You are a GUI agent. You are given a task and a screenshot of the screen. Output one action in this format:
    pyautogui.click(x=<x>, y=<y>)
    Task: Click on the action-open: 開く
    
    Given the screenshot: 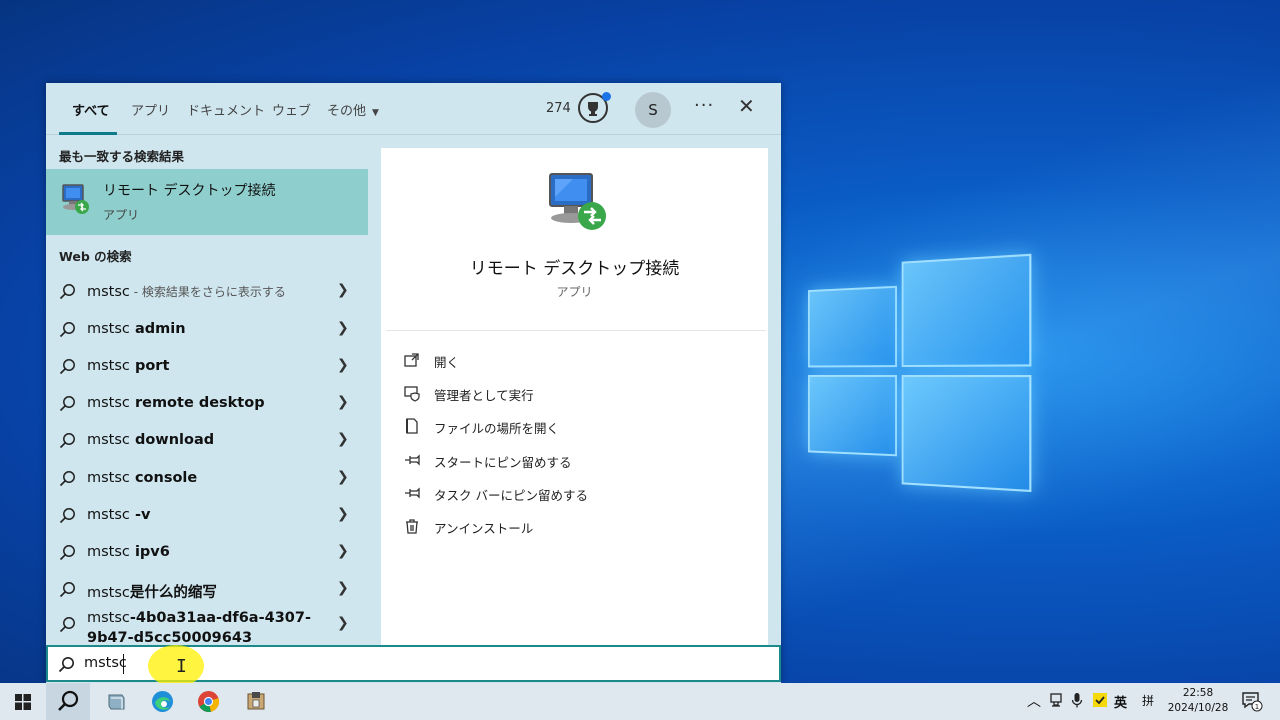 What is the action you would take?
    pyautogui.click(x=573, y=361)
    